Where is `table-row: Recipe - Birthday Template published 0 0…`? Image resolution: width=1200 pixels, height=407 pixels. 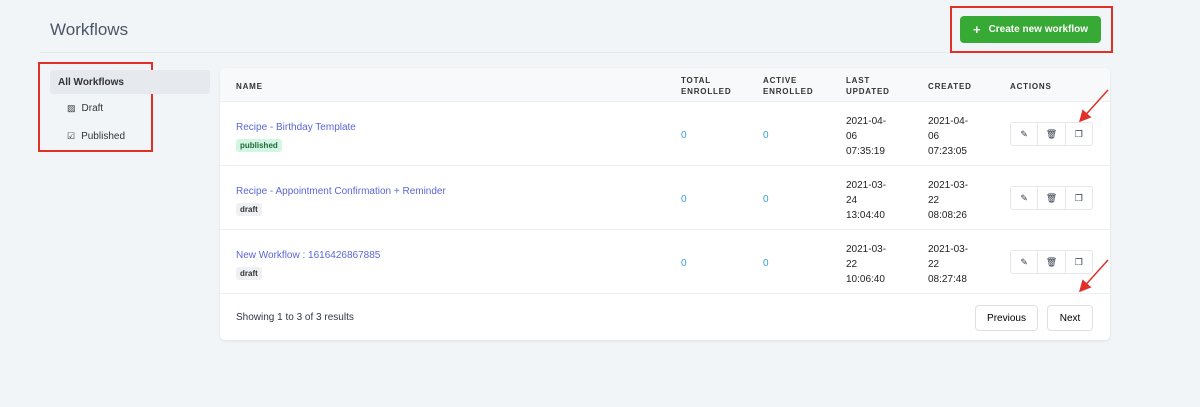 table-row: Recipe - Birthday Template published 0 0… is located at coordinates (665, 134).